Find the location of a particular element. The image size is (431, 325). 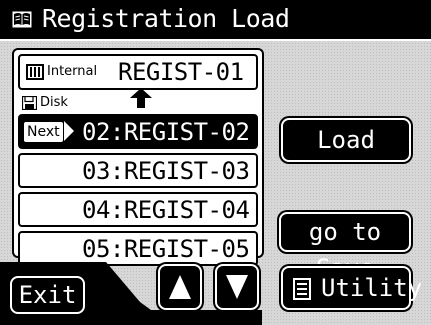

internal-source-row: Internal REGIST-01 is located at coordinates (138, 72).